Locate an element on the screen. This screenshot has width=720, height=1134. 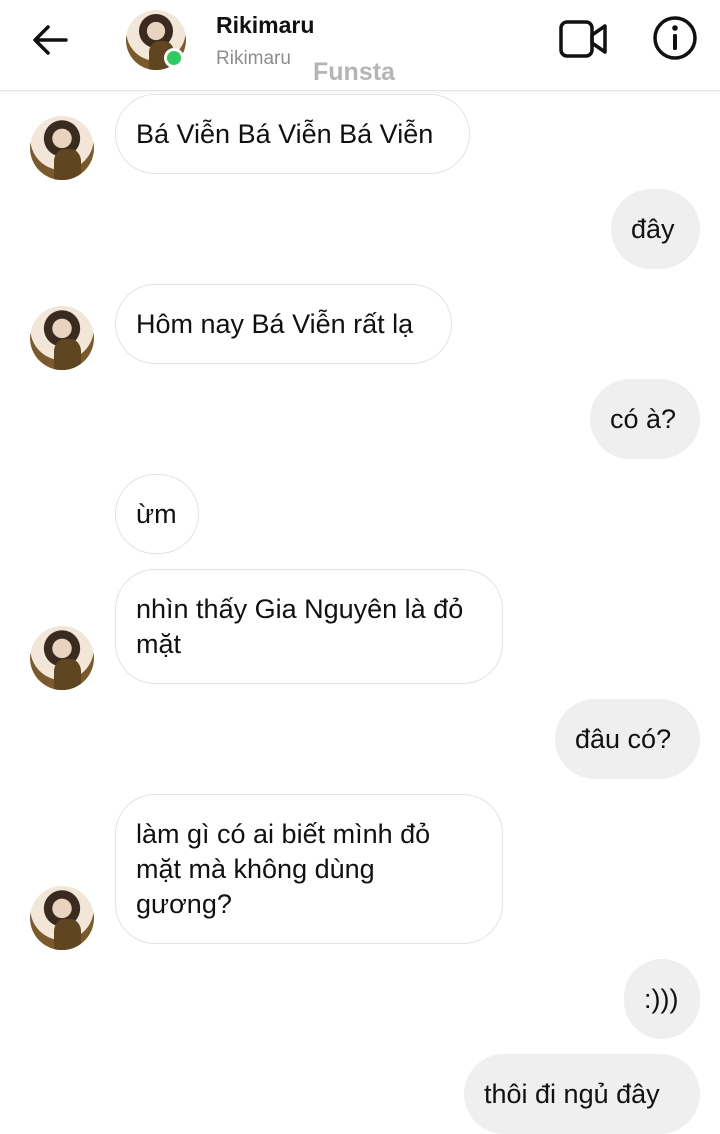
received-message: Hôm nay Bá Viễn rất lạ is located at coordinates (283, 324).